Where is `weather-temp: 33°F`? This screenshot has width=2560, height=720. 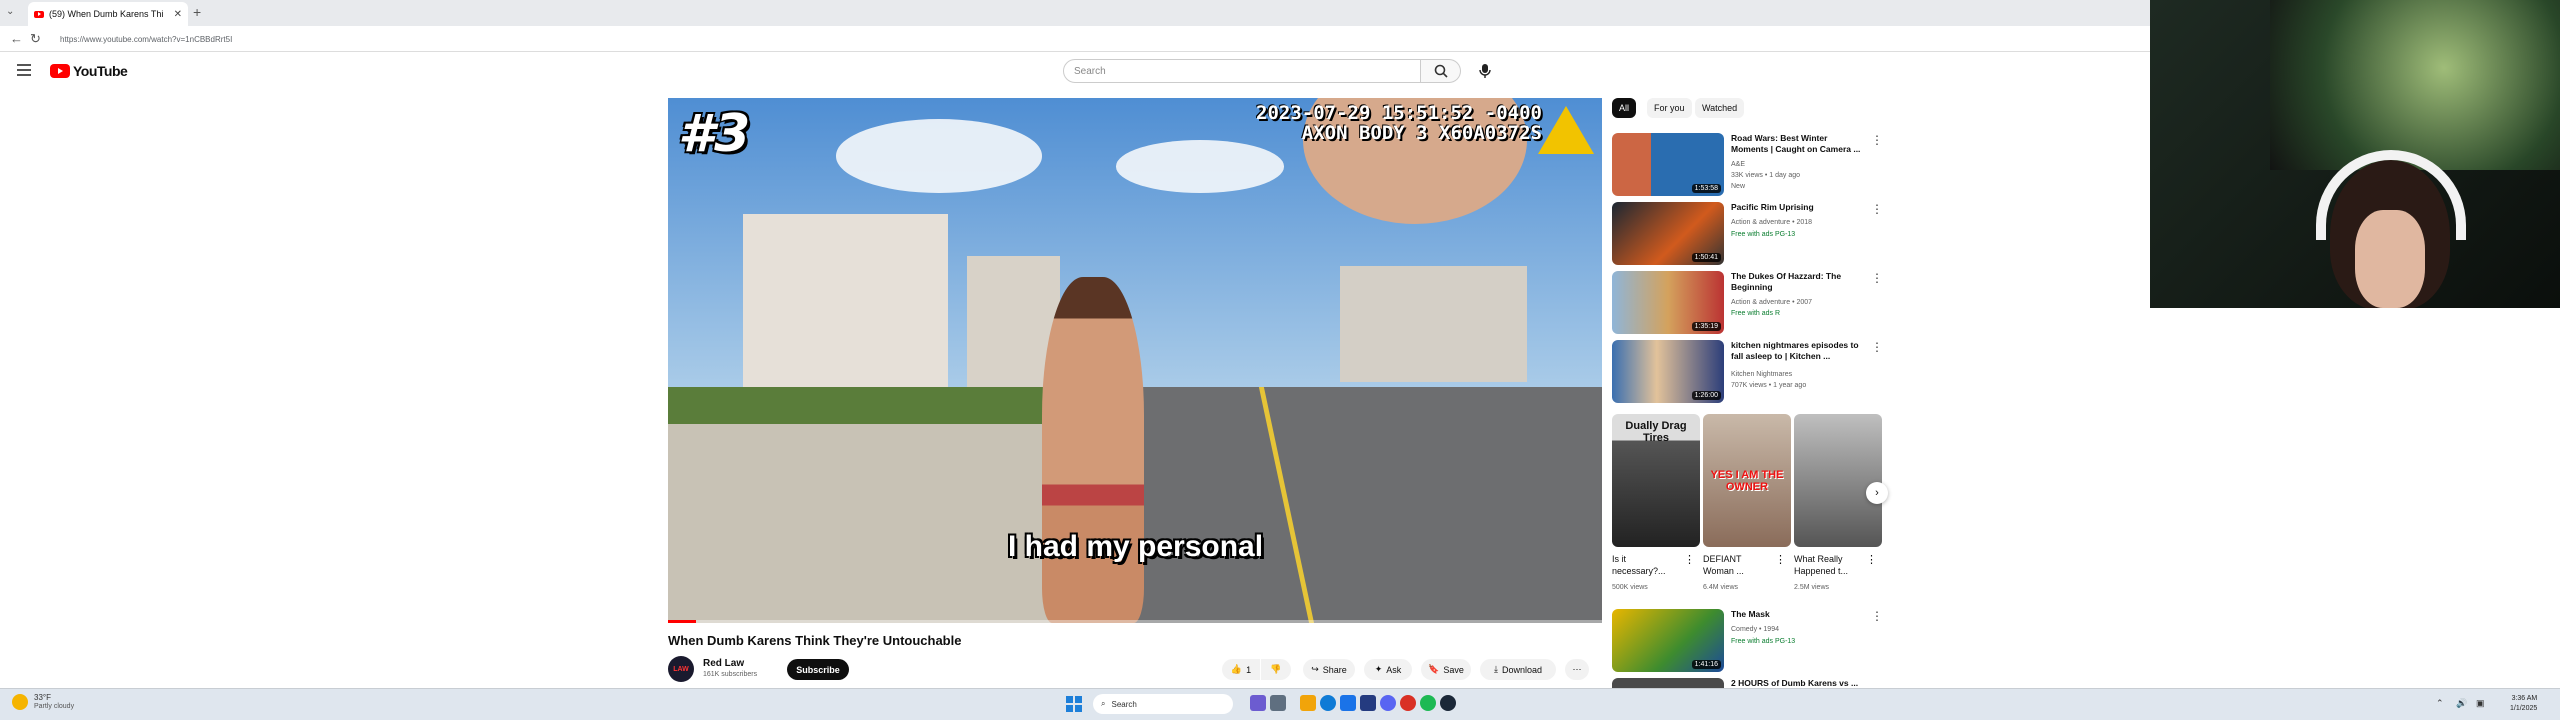 weather-temp: 33°F is located at coordinates (42, 697).